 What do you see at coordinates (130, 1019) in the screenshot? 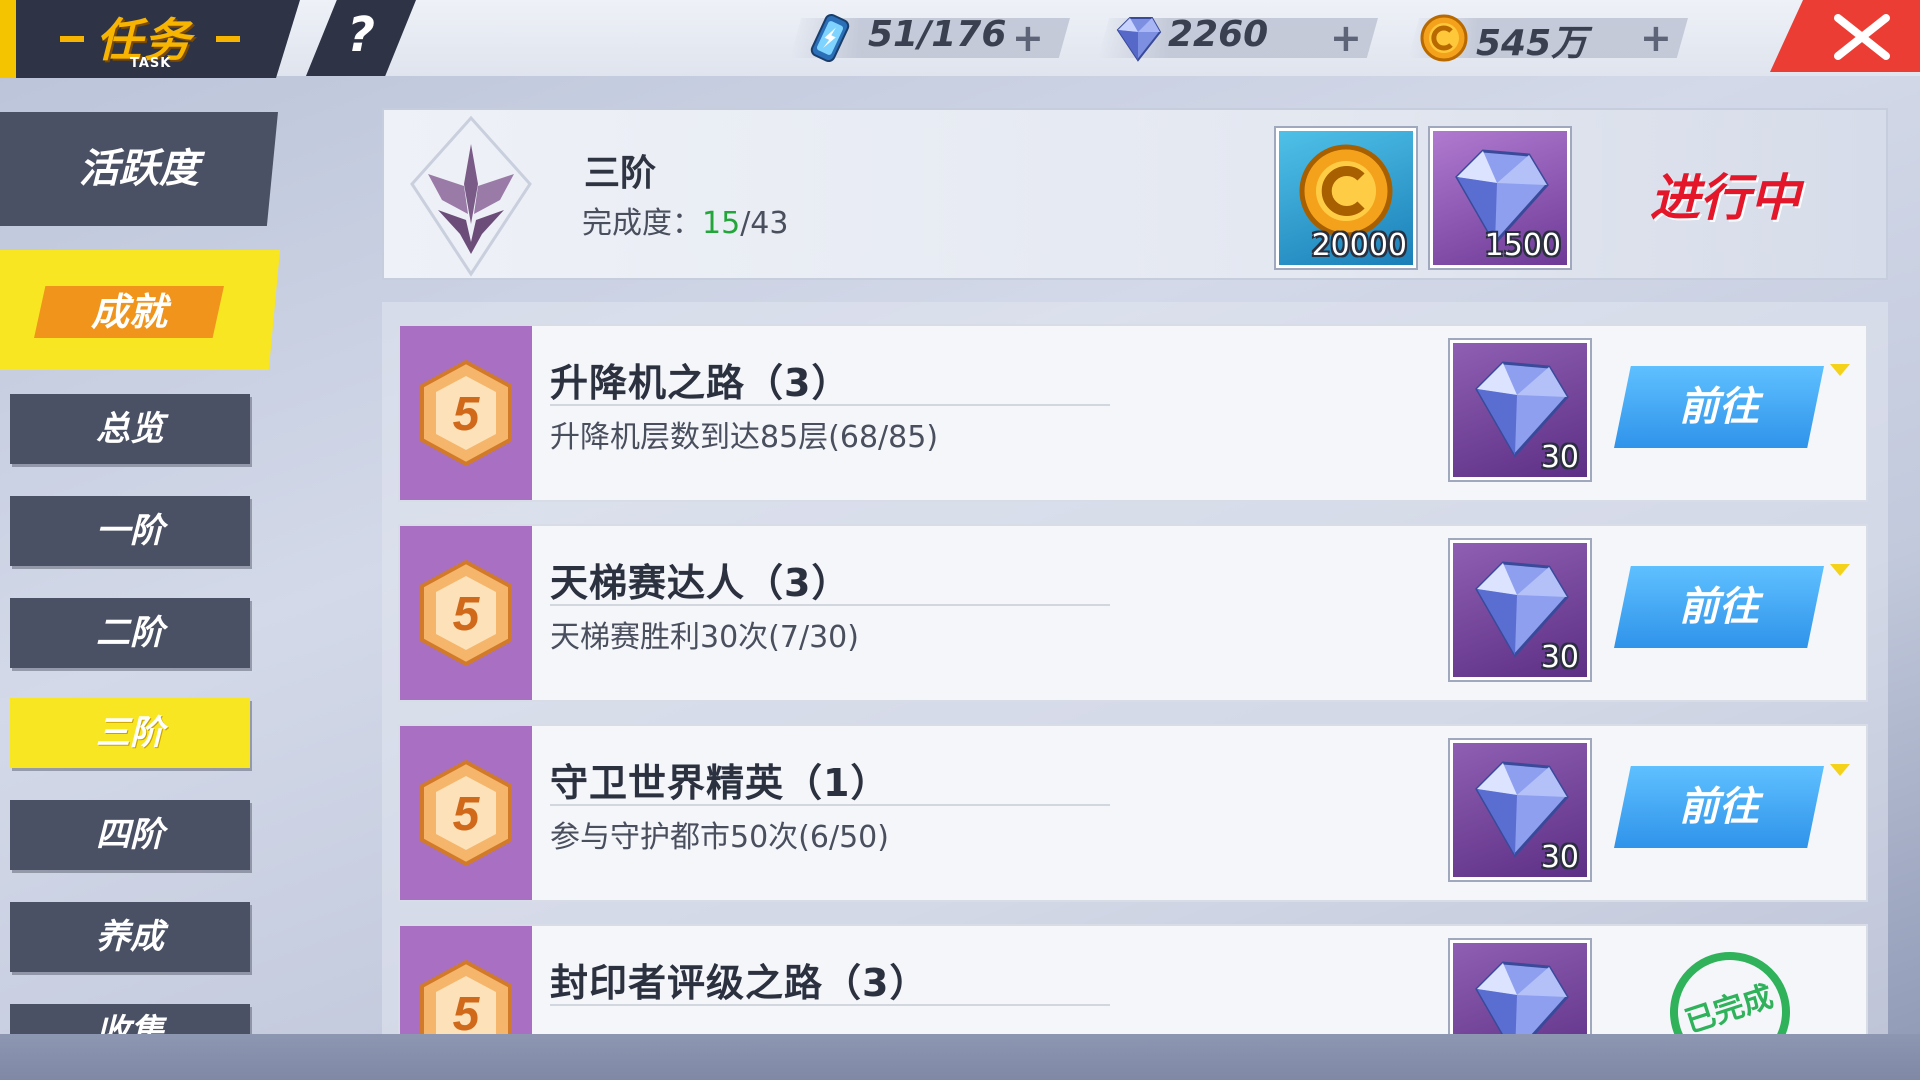
I see `sidebar-item-collect: 收集` at bounding box center [130, 1019].